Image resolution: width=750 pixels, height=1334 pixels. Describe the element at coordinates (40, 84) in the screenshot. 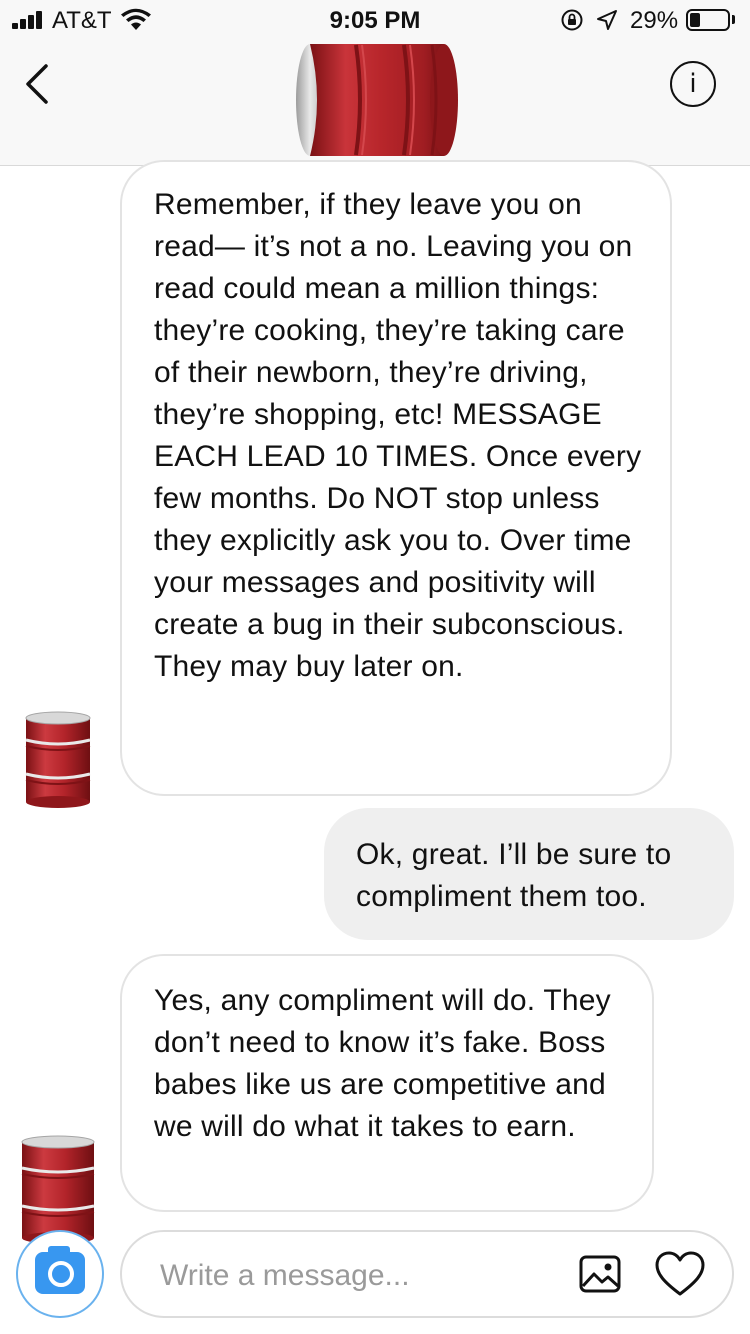

I see `back-button` at that location.